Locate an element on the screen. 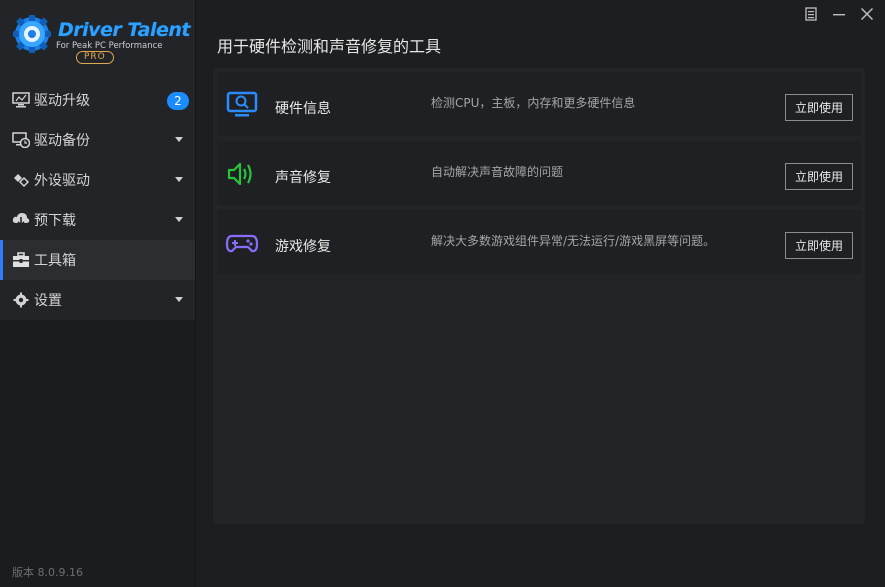  tool-row-sound-repair: 声音修复 自动解决声音故障的问题 立即使用 is located at coordinates (539, 173).